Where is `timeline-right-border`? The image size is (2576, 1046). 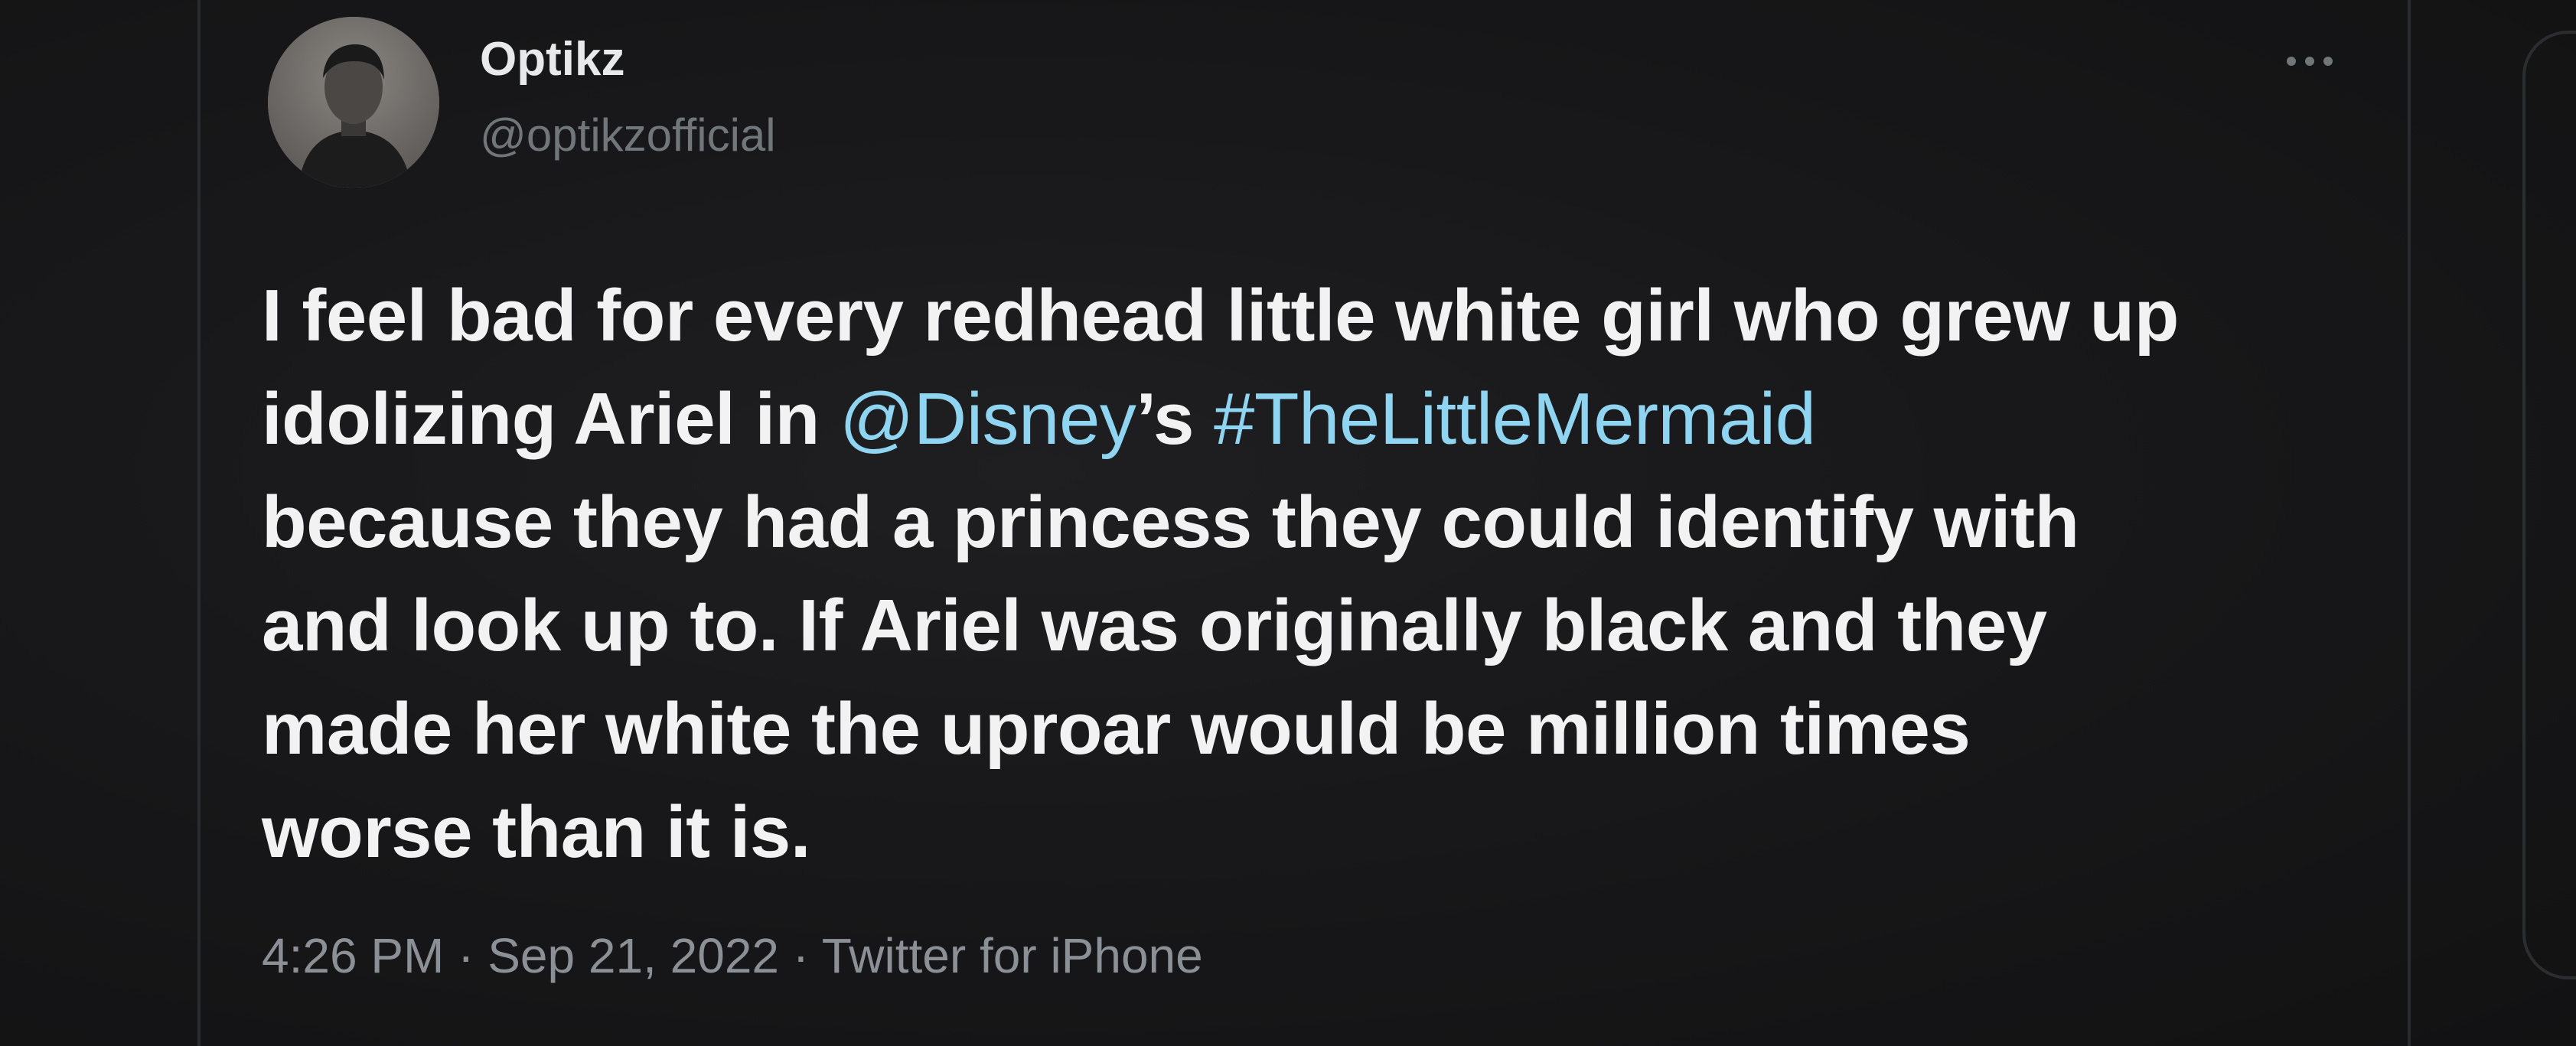
timeline-right-border is located at coordinates (2409, 523).